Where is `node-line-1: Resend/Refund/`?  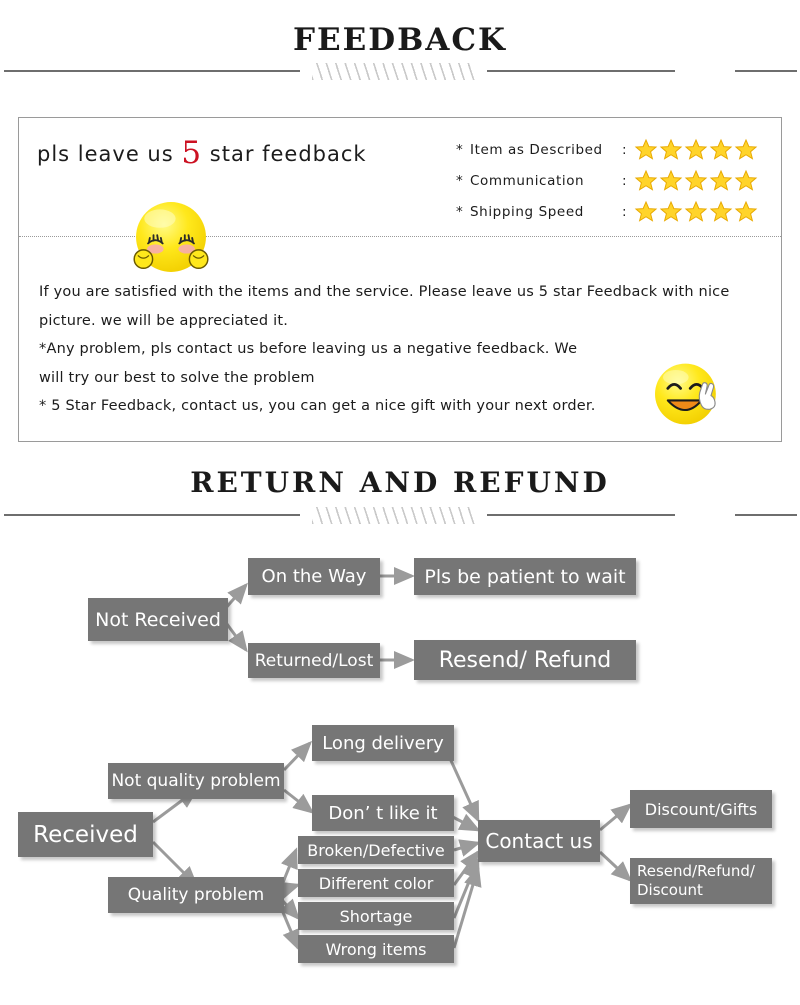
node-line-1: Resend/Refund/ is located at coordinates (696, 871).